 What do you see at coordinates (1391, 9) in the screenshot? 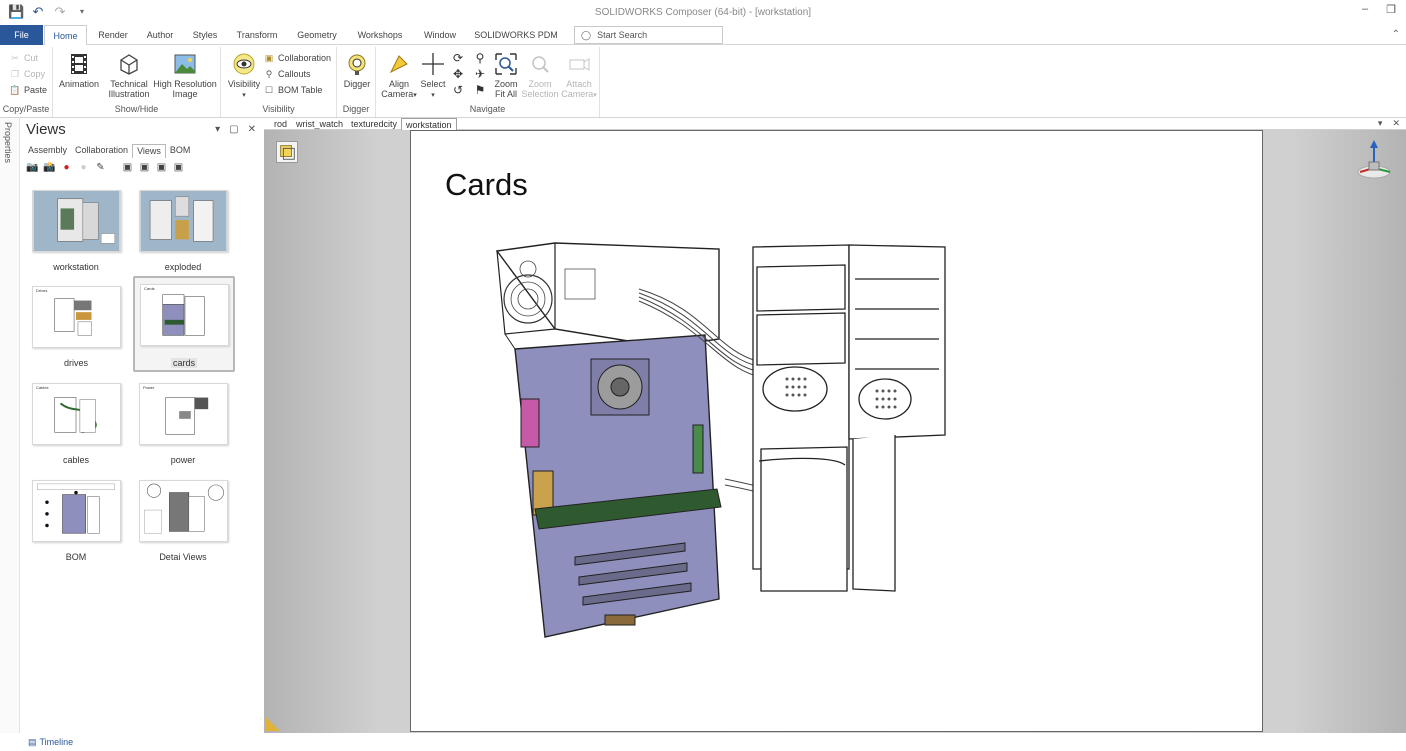
I see `restore-icon: ❐` at bounding box center [1391, 9].